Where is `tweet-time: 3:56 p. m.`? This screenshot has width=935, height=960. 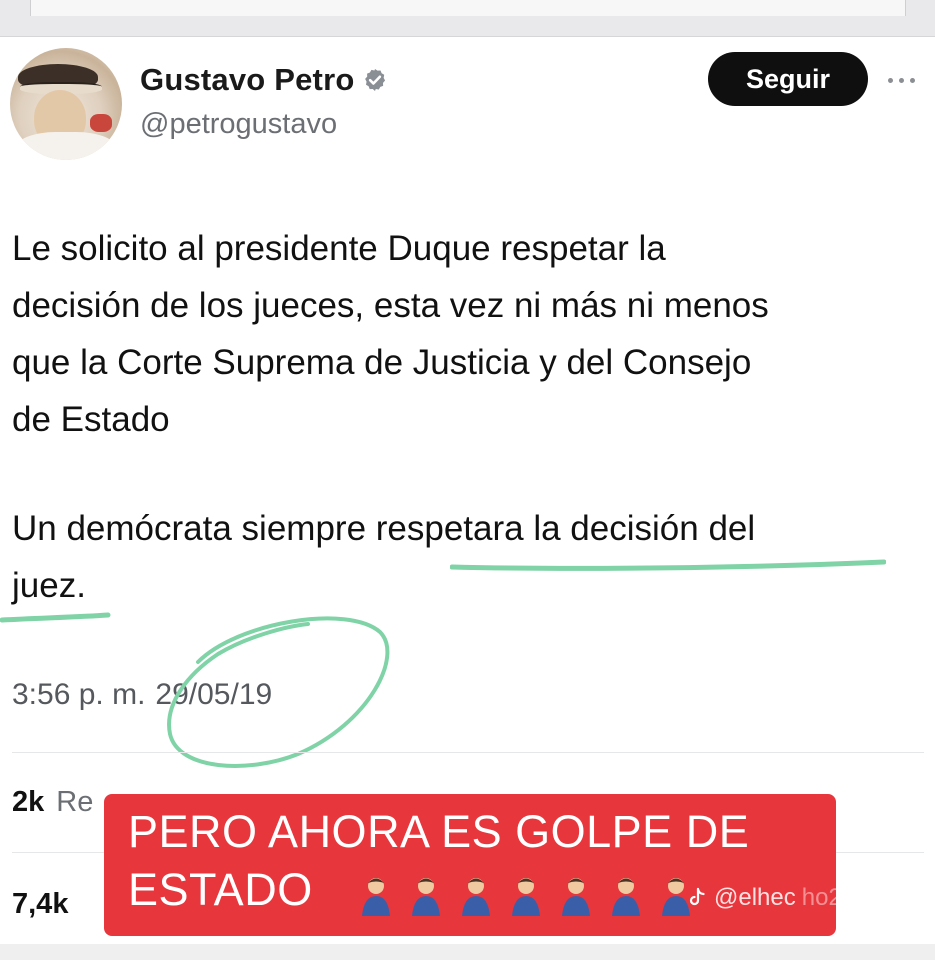
tweet-time: 3:56 p. m. is located at coordinates (78, 695).